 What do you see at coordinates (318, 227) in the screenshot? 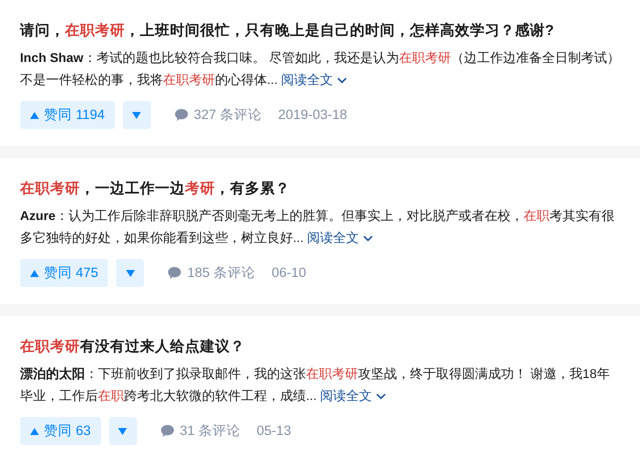
I see `answer-excerpt: Azure：认为工作后除非辞职脱产否则毫无考上的胜算。但事实上，对比脱产或者在校，在职考其实有很多它独特的好处，如果你能看到这些，树立良好... 阅读全文` at bounding box center [318, 227].